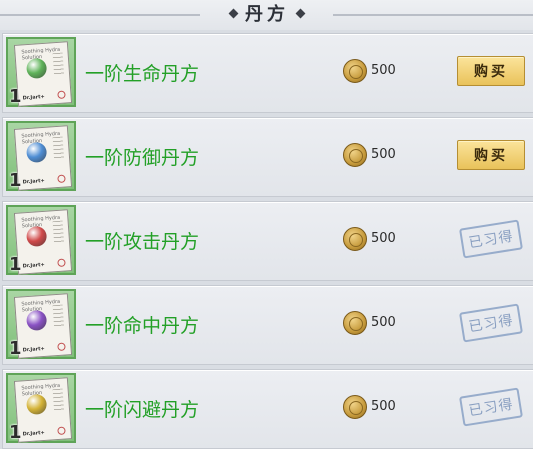 Image resolution: width=533 pixels, height=449 pixels. I want to click on recipe-name: 一阶防御丹方, so click(142, 158).